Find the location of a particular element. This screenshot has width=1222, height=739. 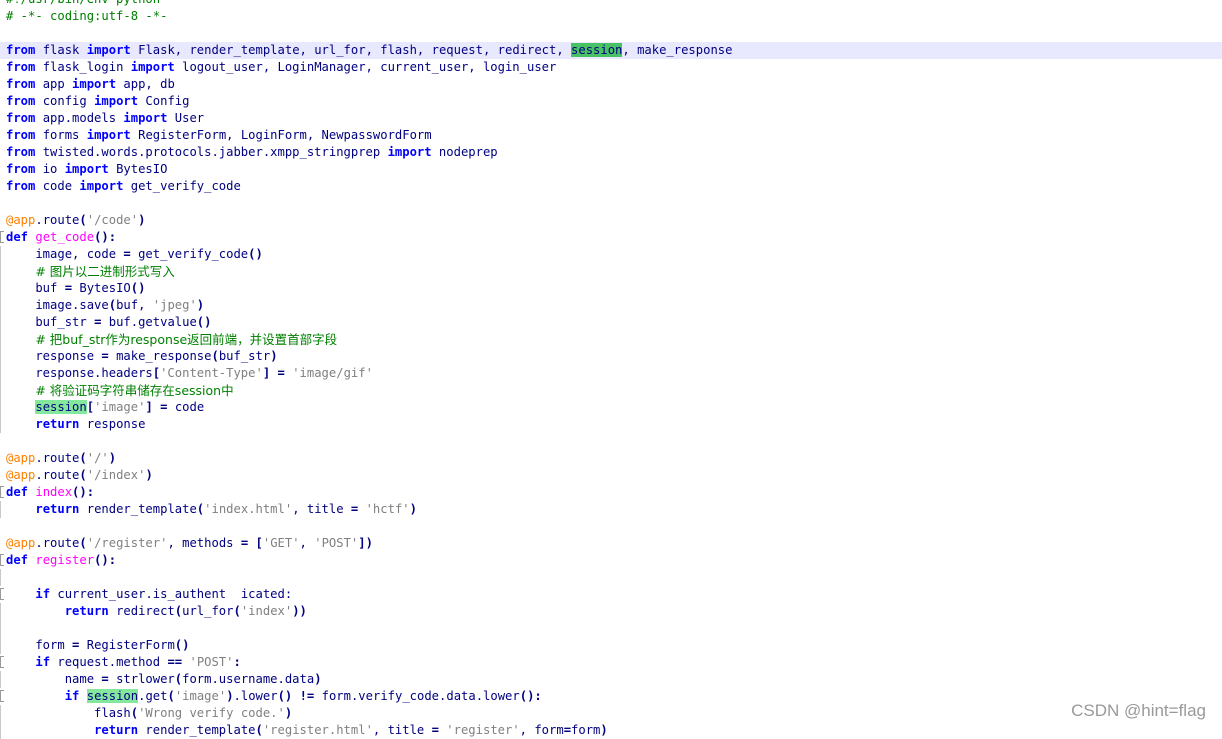

code-token: get_code is located at coordinates (65, 237).